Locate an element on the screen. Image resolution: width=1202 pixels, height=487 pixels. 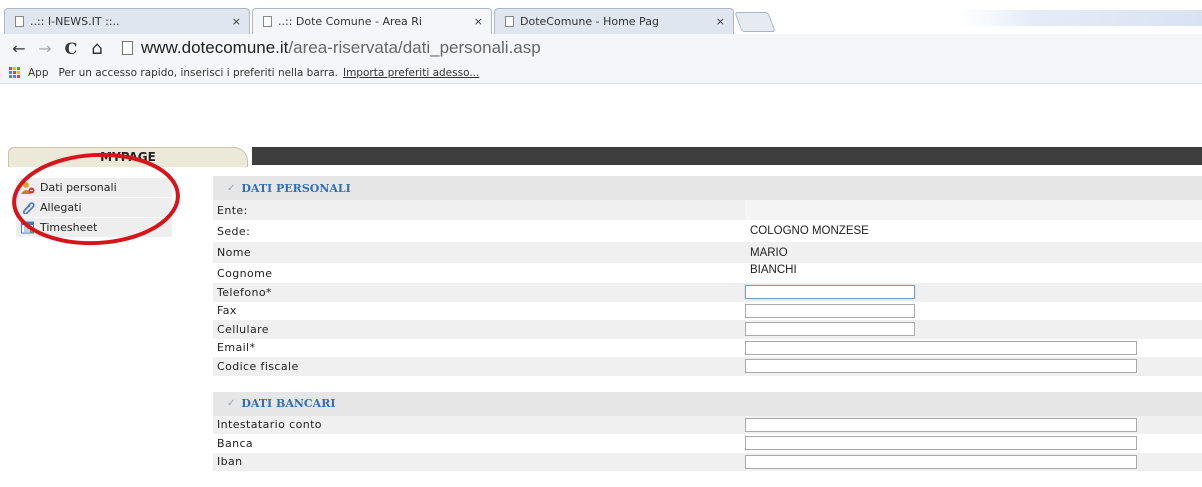
field-value: COLOGNO MONZESE is located at coordinates (809, 231).